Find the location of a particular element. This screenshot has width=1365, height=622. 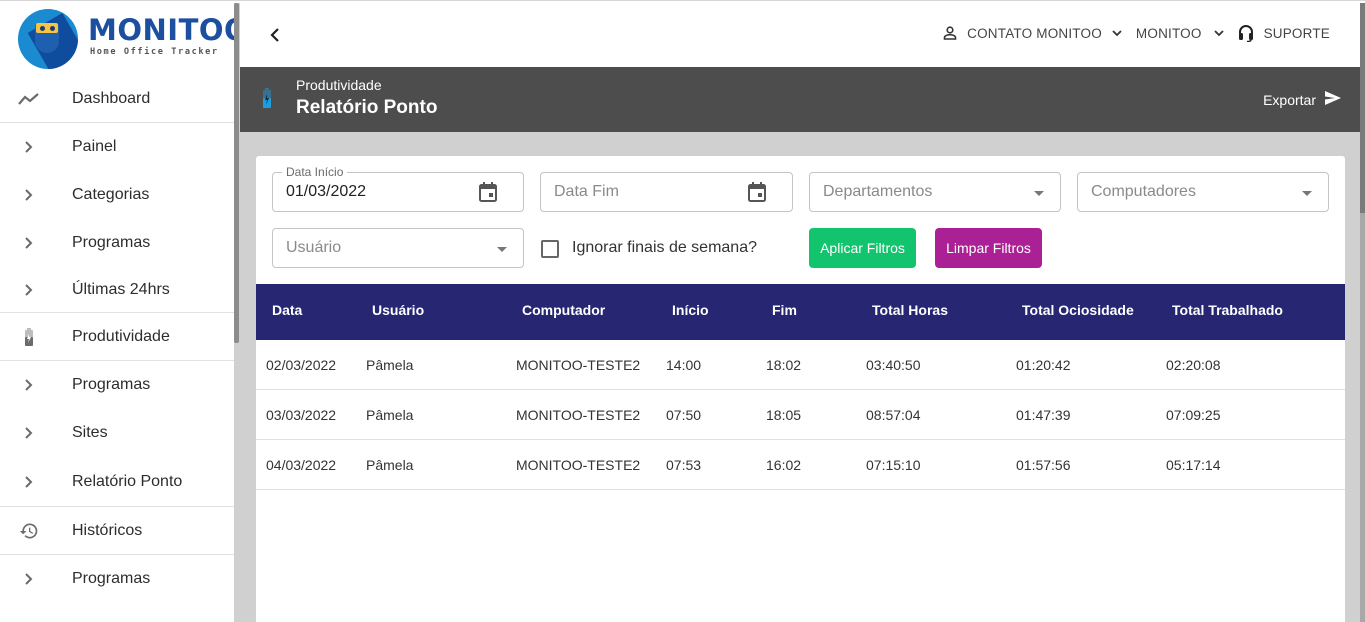

sidebar-item-categorias: Categorias is located at coordinates (117, 195).